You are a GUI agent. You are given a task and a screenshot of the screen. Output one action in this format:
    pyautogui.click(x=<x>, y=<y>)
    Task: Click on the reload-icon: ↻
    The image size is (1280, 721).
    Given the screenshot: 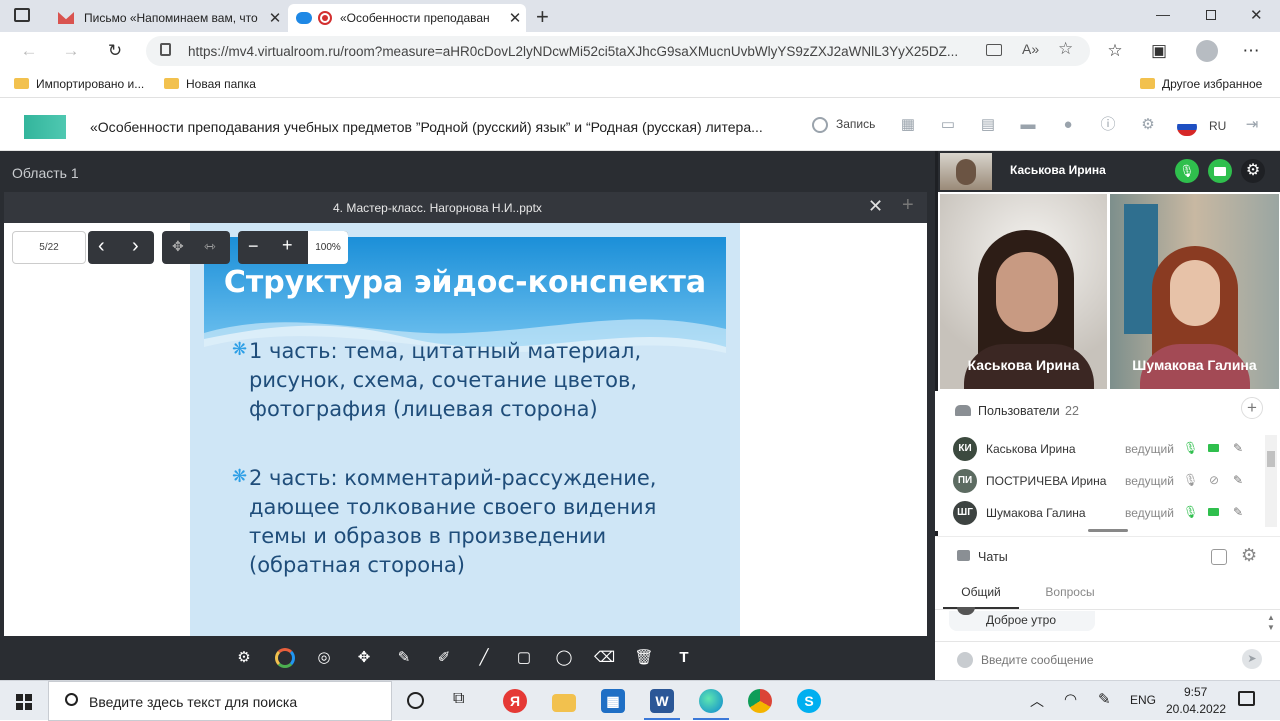 What is the action you would take?
    pyautogui.click(x=115, y=51)
    